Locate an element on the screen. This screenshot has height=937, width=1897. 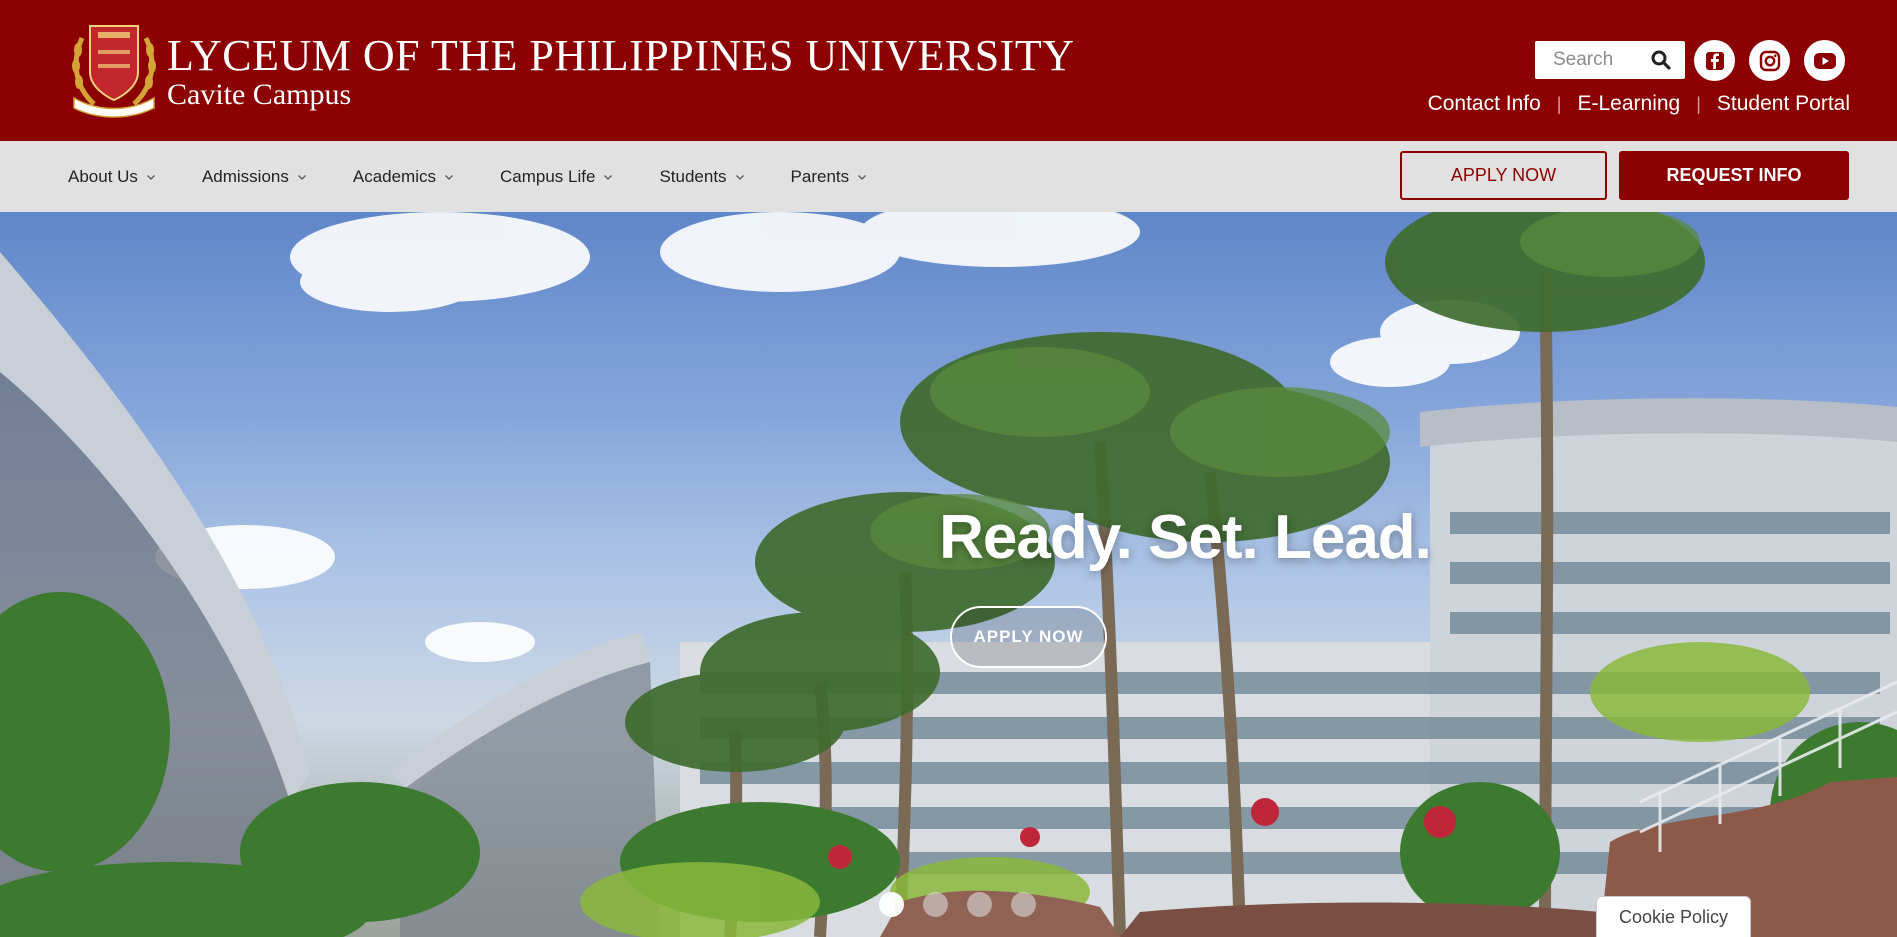
youtube-icon is located at coordinates (1824, 60).